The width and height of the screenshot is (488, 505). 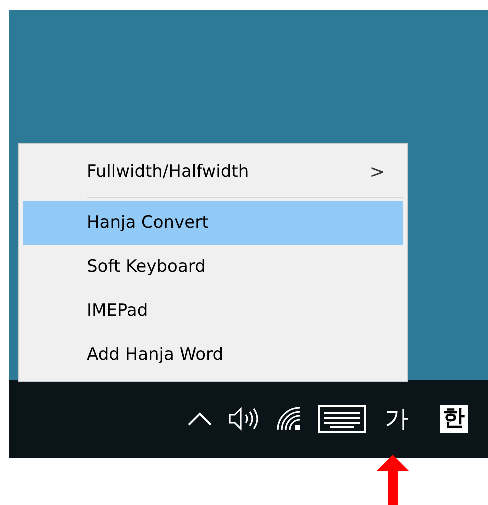 I want to click on menu-item: Soft Keyboard, so click(x=213, y=267).